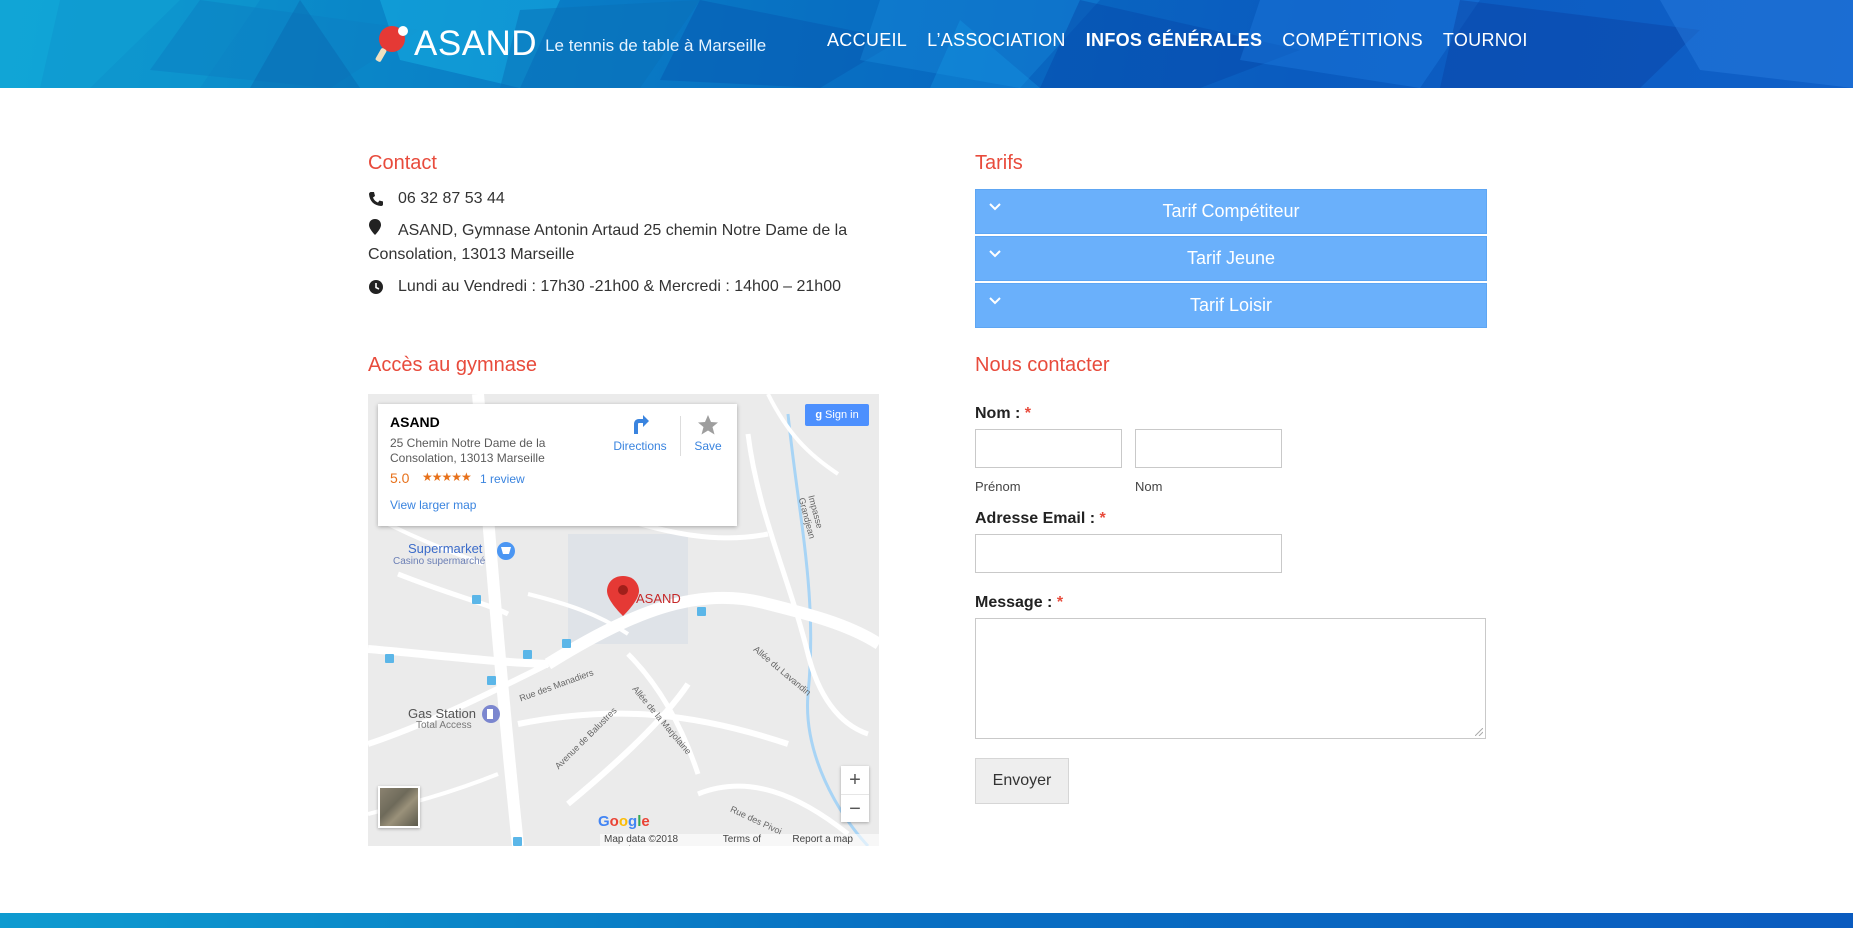  Describe the element at coordinates (444, 725) in the screenshot. I see `map-label-gas-sub: Total Access` at that location.